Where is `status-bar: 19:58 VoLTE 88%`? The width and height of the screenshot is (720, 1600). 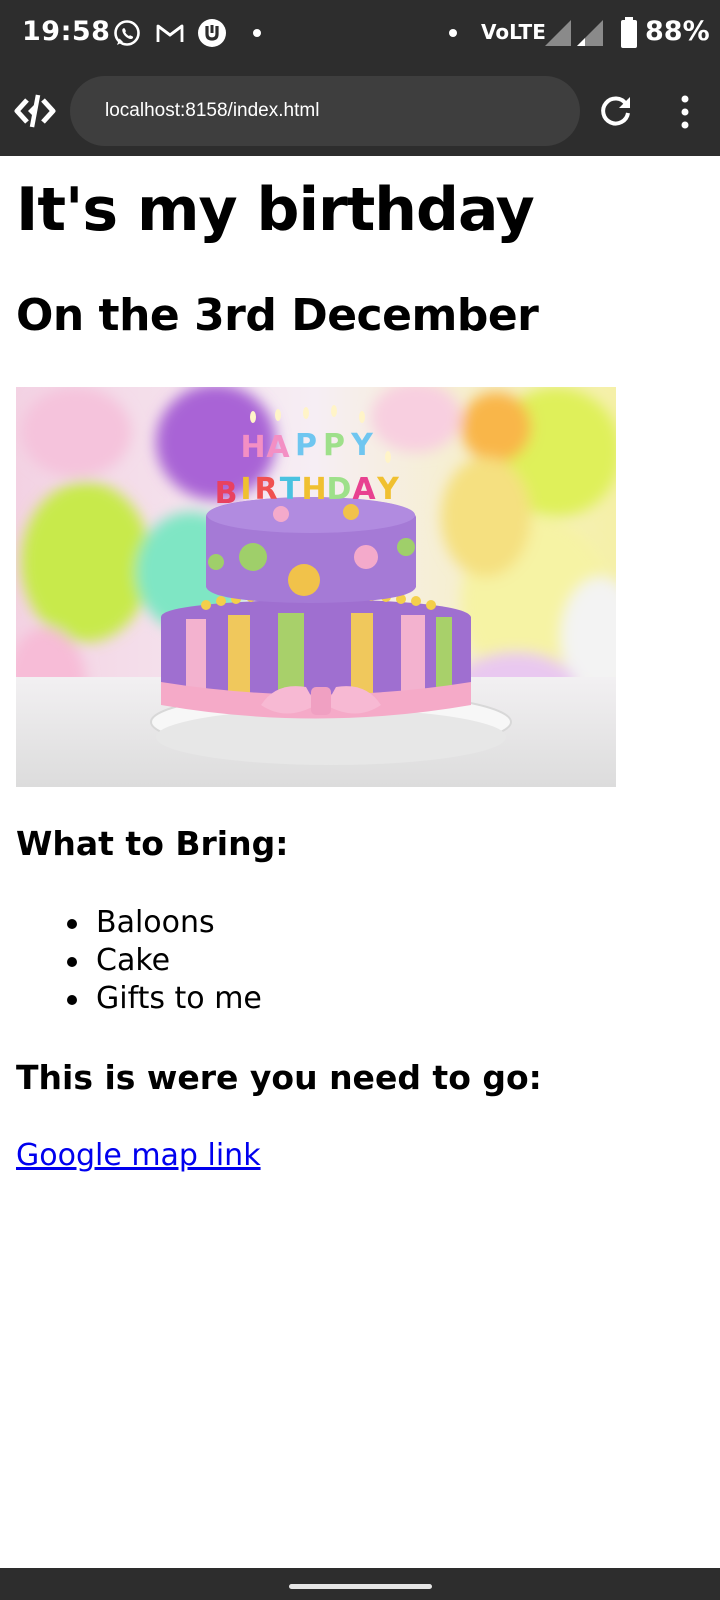 status-bar: 19:58 VoLTE 88% is located at coordinates (360, 33).